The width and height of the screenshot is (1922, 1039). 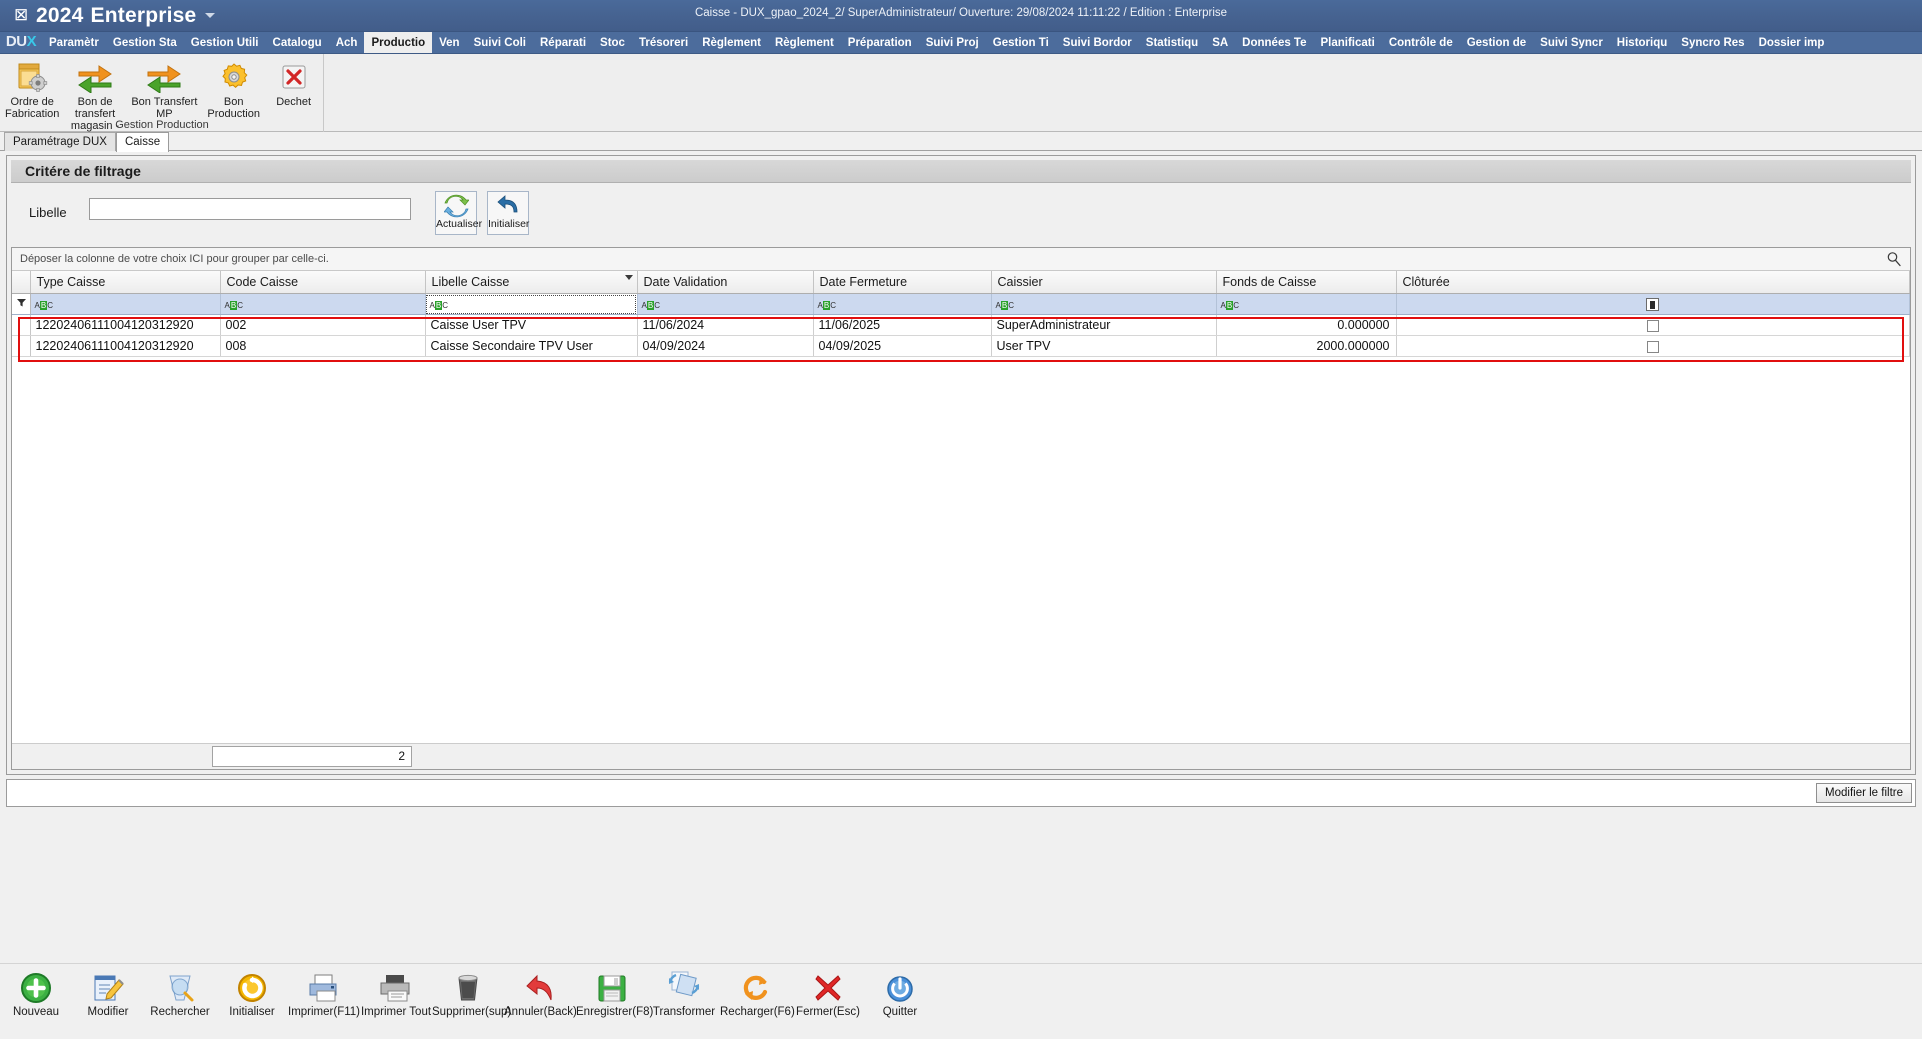 What do you see at coordinates (210, 15) in the screenshot?
I see `chevron-down-icon` at bounding box center [210, 15].